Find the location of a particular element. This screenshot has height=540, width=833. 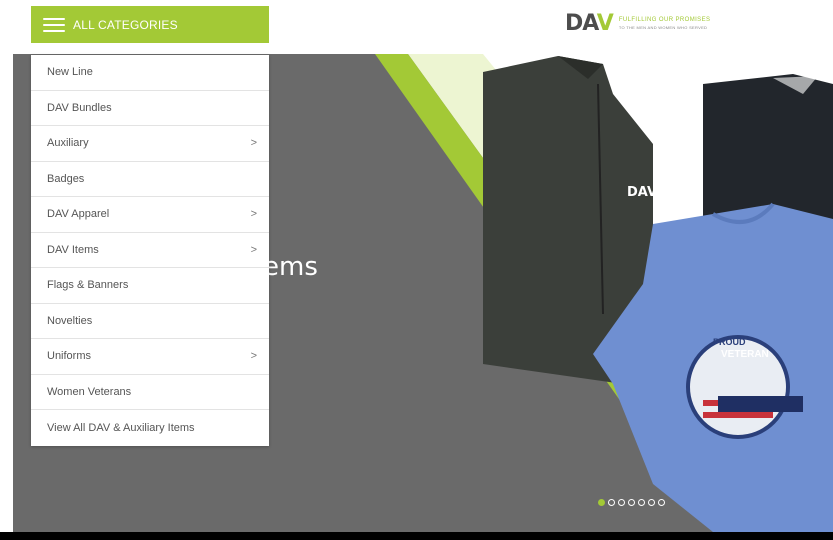

hero-title: ems is located at coordinates (290, 267).